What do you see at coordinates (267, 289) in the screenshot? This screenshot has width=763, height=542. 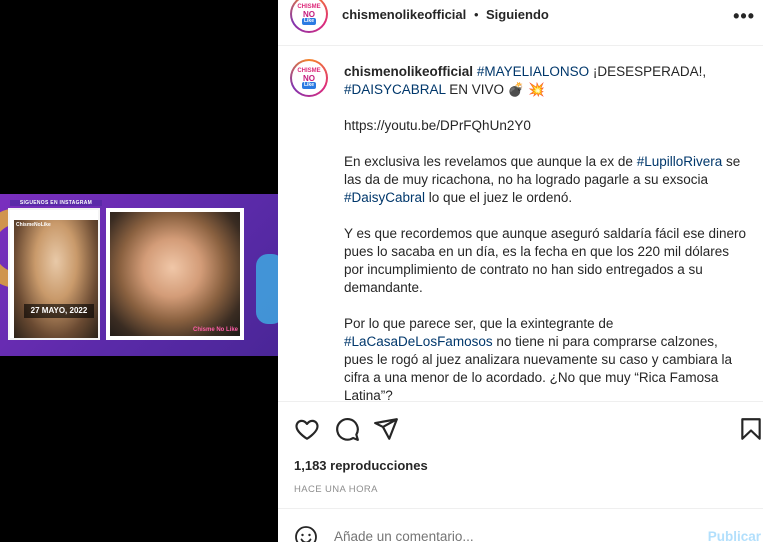 I see `decorative-shape` at bounding box center [267, 289].